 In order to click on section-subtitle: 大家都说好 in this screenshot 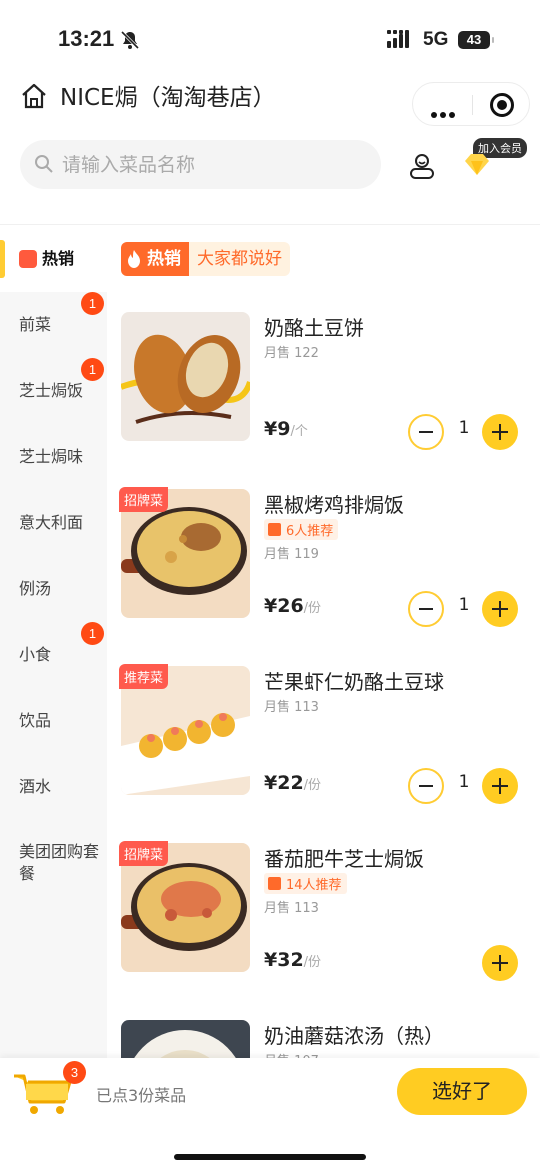, I will do `click(239, 259)`.